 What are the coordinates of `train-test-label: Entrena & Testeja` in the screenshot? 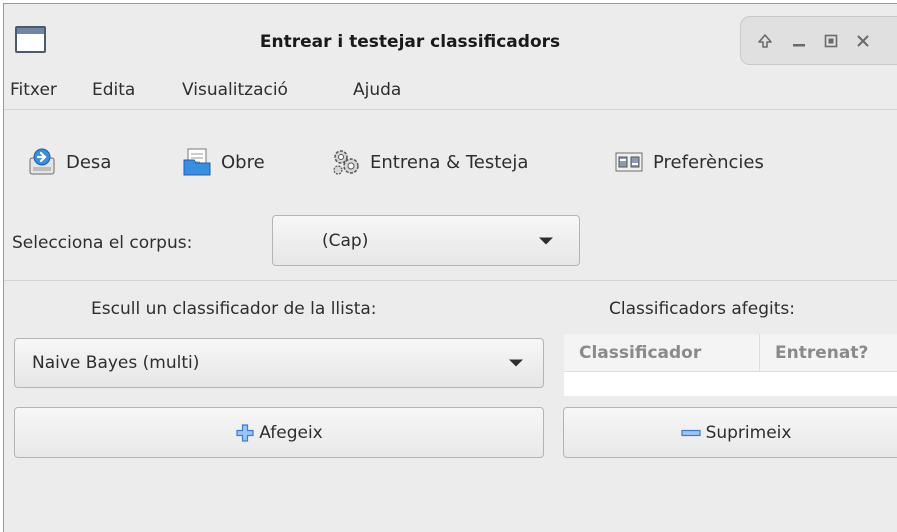 It's located at (449, 162).